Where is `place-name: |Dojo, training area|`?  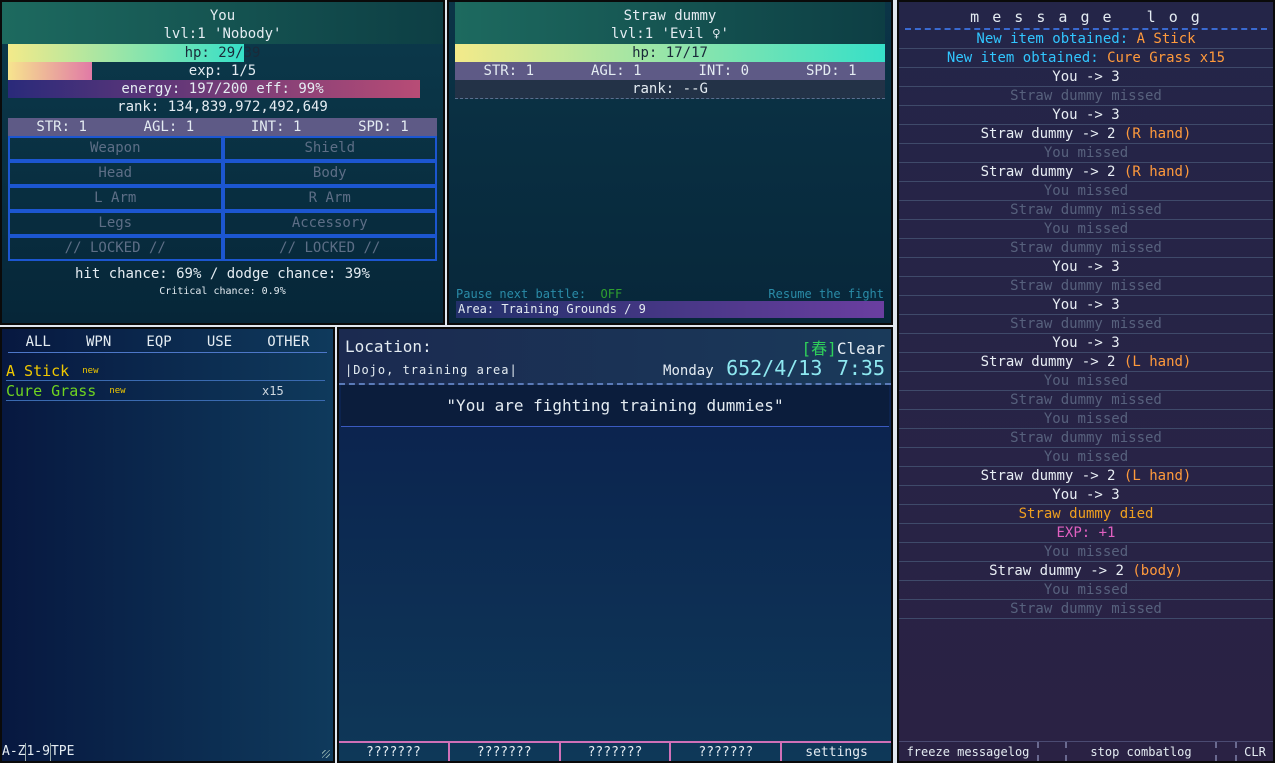 place-name: |Dojo, training area| is located at coordinates (431, 370).